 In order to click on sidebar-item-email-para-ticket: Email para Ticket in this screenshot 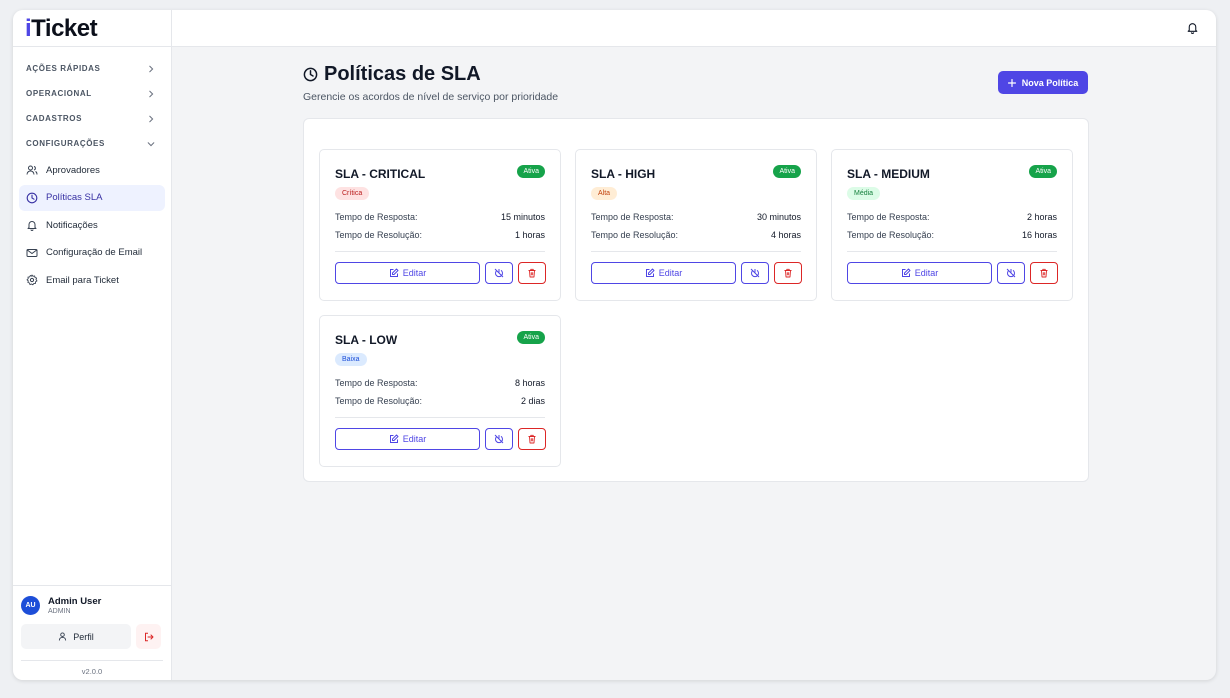, I will do `click(92, 280)`.